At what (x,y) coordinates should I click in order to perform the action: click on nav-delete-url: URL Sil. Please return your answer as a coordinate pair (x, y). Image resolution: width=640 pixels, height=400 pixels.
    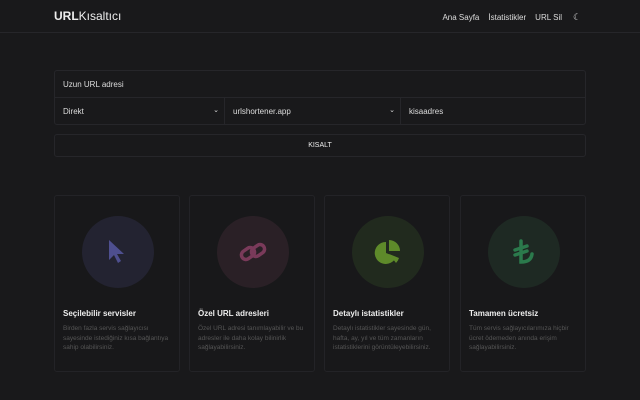
    Looking at the image, I should click on (548, 17).